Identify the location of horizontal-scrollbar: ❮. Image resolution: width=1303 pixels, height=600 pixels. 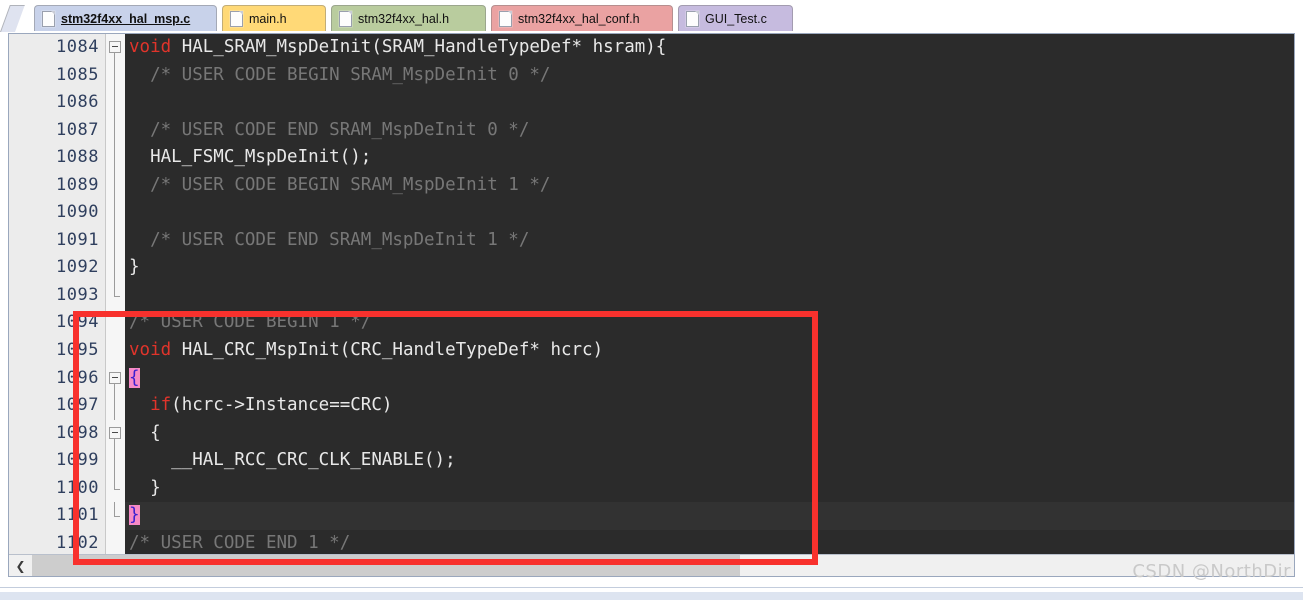
(651, 565).